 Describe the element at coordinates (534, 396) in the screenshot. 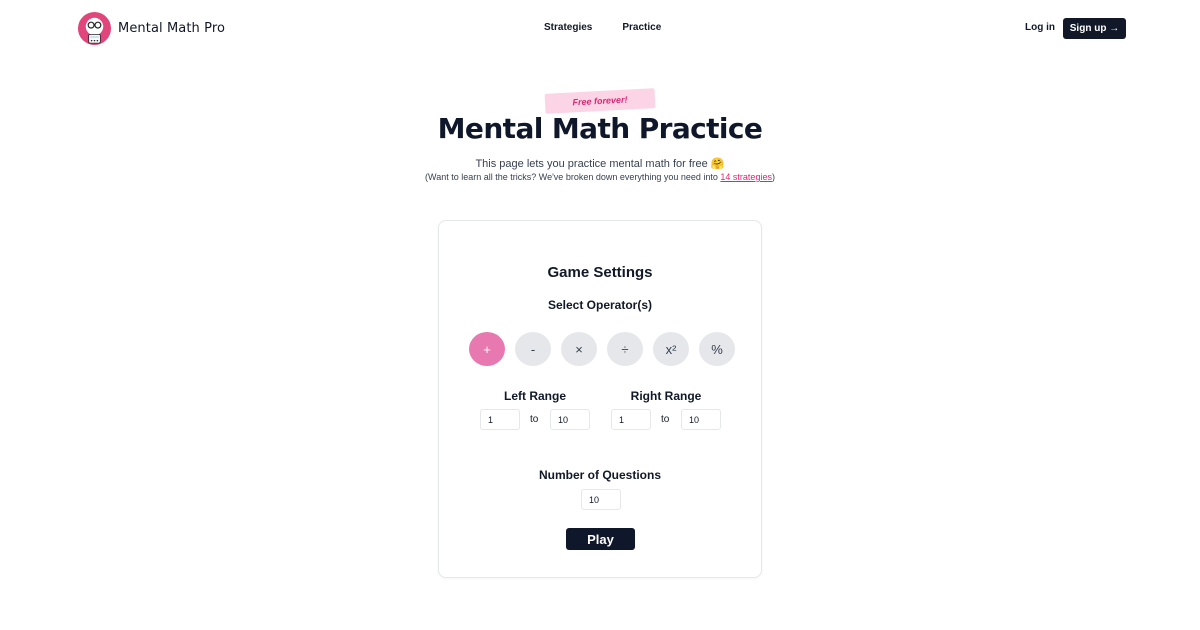

I see `left-range-label: Left Range` at that location.